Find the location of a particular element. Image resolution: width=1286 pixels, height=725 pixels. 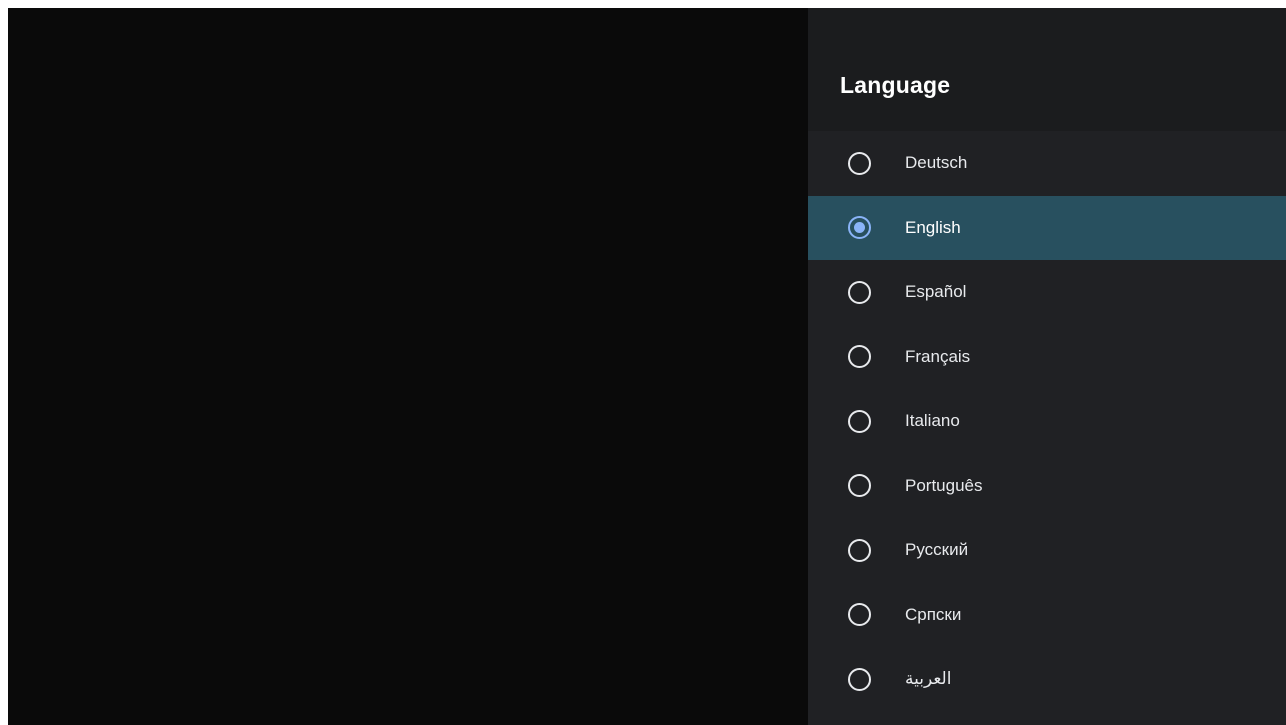

language-option-italiano: Italiano is located at coordinates (1047, 421).